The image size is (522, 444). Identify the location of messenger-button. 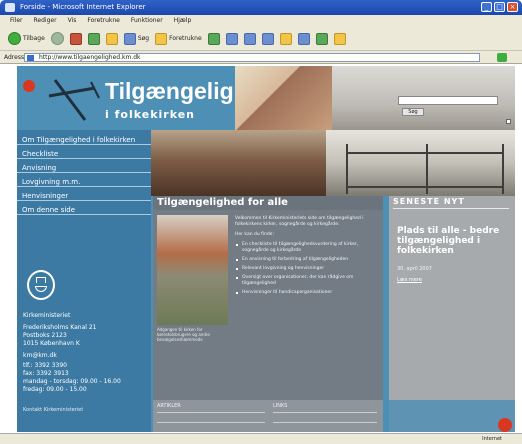
(321, 38).